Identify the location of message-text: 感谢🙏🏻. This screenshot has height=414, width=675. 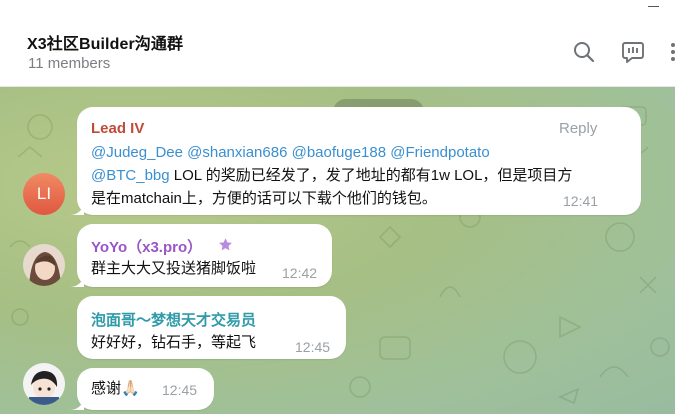
(115, 388).